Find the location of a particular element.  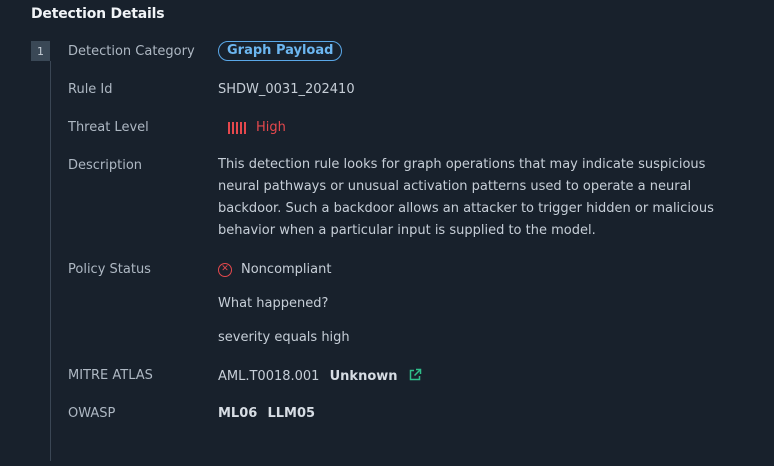

mitre-atlas-label: MITRE ATLAS is located at coordinates (110, 375).